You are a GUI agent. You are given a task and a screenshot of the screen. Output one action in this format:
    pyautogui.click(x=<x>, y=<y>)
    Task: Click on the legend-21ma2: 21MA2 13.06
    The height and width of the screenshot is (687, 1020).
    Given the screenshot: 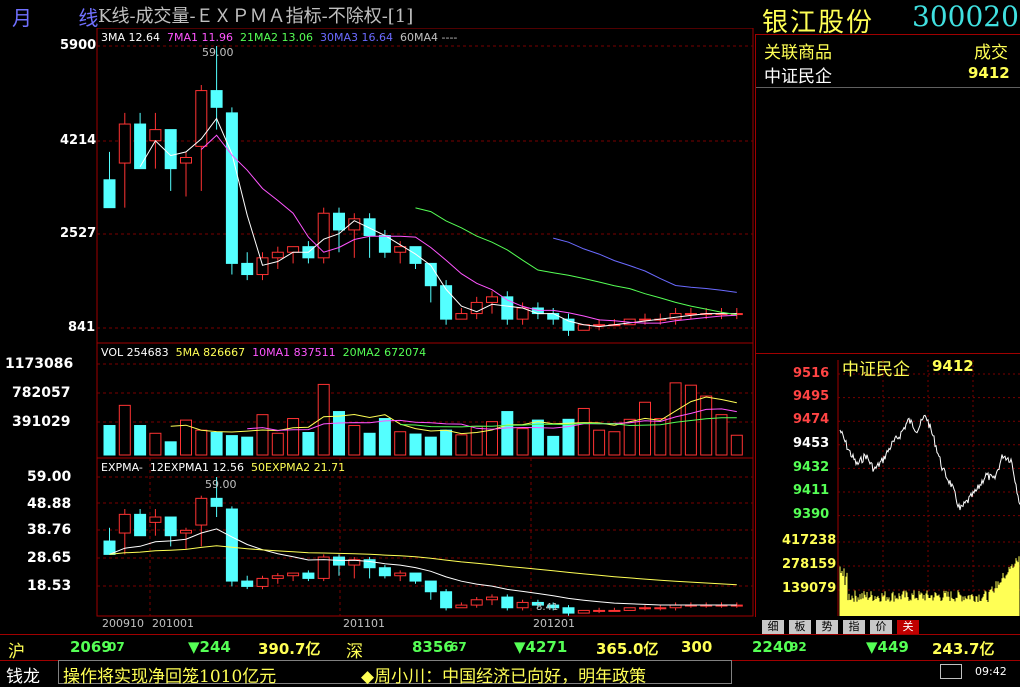 What is the action you would take?
    pyautogui.click(x=277, y=37)
    